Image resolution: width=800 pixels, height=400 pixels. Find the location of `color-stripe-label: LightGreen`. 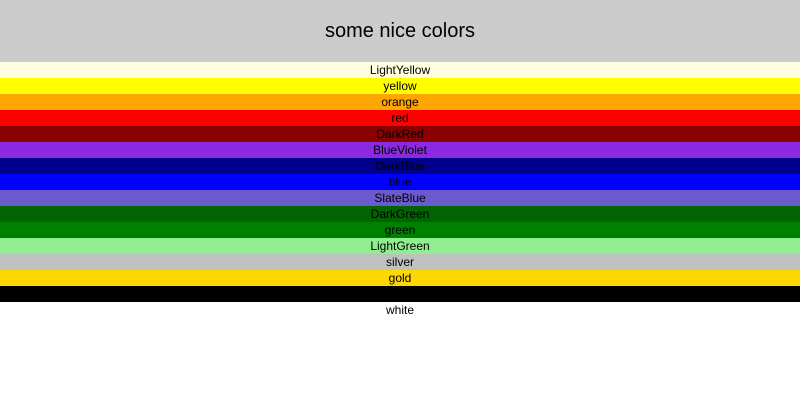

color-stripe-label: LightGreen is located at coordinates (400, 246).